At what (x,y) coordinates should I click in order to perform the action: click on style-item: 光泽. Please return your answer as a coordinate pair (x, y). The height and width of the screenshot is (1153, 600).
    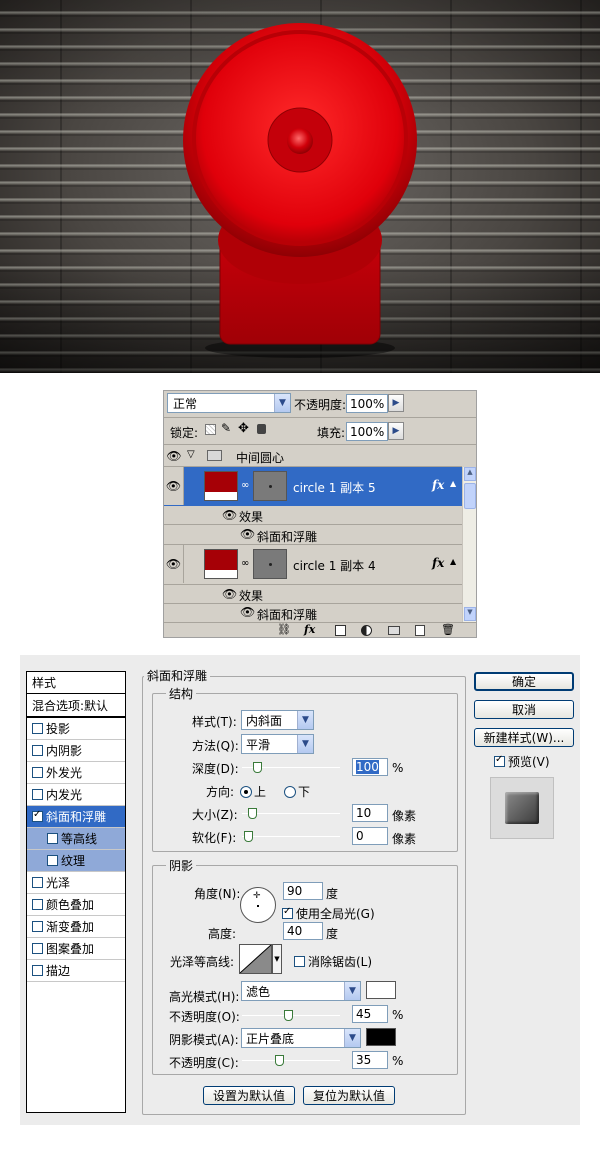
    Looking at the image, I should click on (76, 883).